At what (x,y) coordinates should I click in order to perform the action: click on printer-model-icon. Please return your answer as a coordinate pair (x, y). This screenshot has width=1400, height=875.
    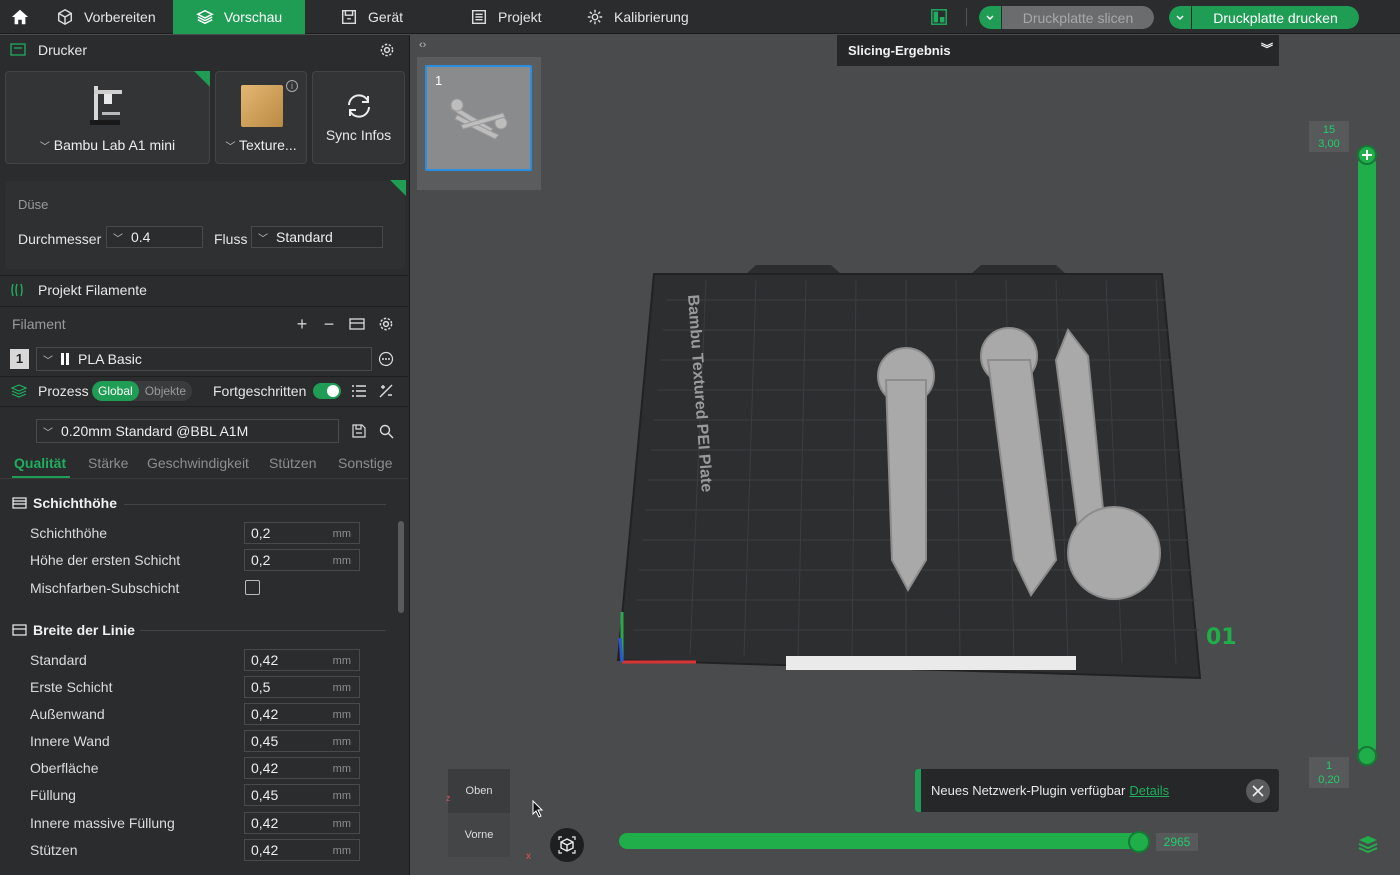
    Looking at the image, I should click on (106, 105).